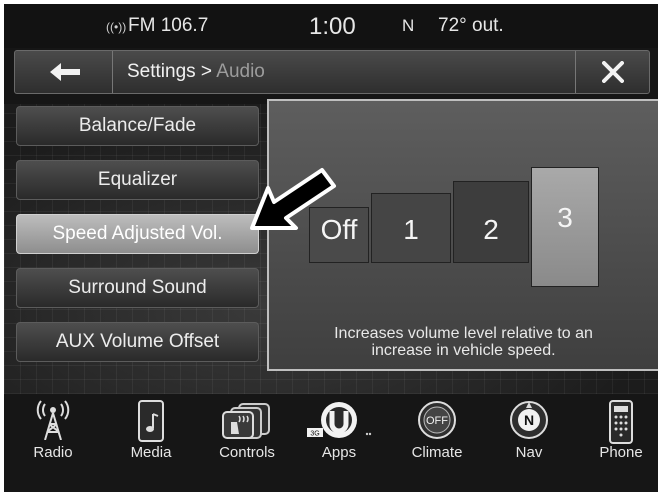 This screenshot has height=496, width=662. I want to click on media-phone-icon, so click(151, 421).